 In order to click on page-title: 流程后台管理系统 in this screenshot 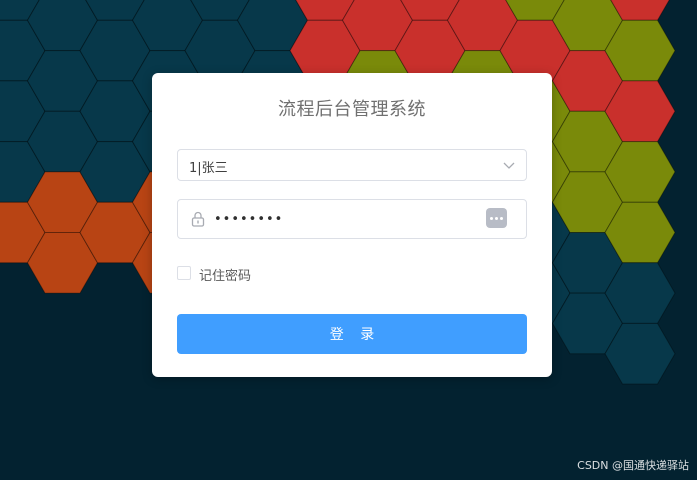, I will do `click(352, 109)`.